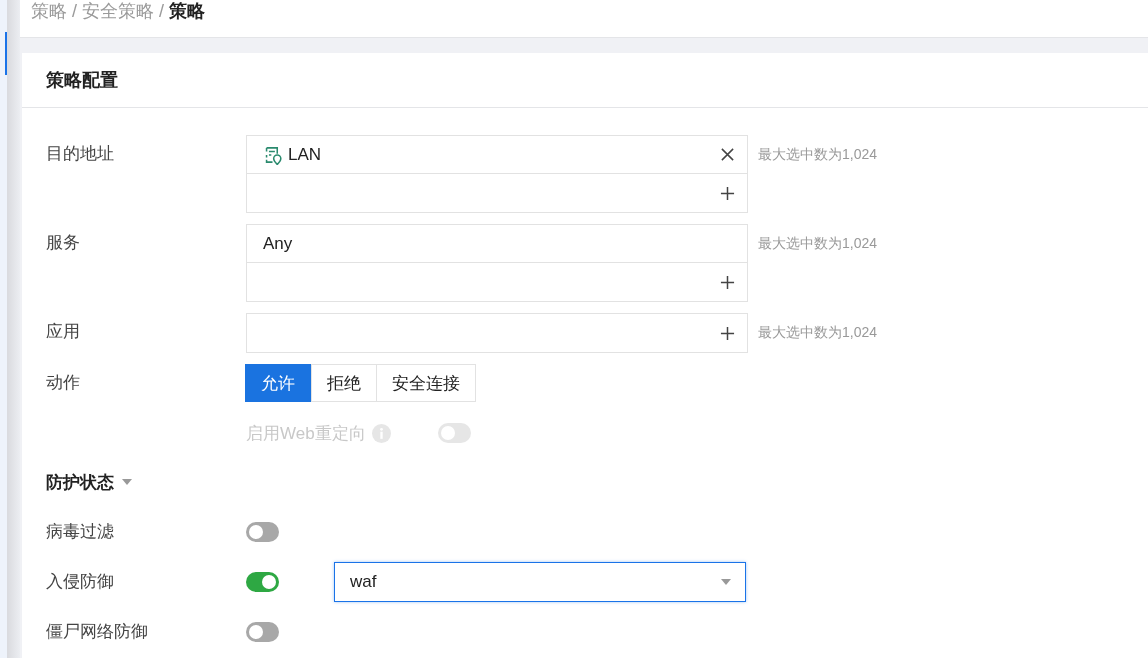  What do you see at coordinates (727, 154) in the screenshot?
I see `close-icon` at bounding box center [727, 154].